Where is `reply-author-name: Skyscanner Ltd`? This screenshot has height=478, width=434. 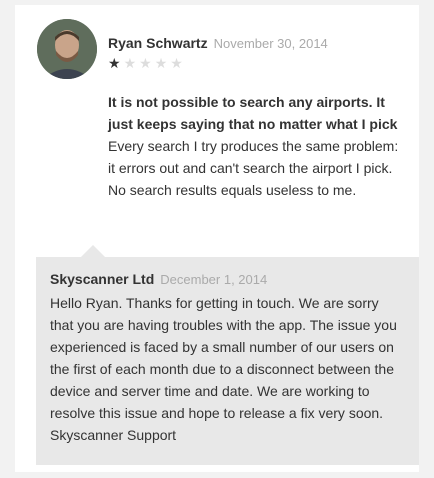 reply-author-name: Skyscanner Ltd is located at coordinates (102, 279).